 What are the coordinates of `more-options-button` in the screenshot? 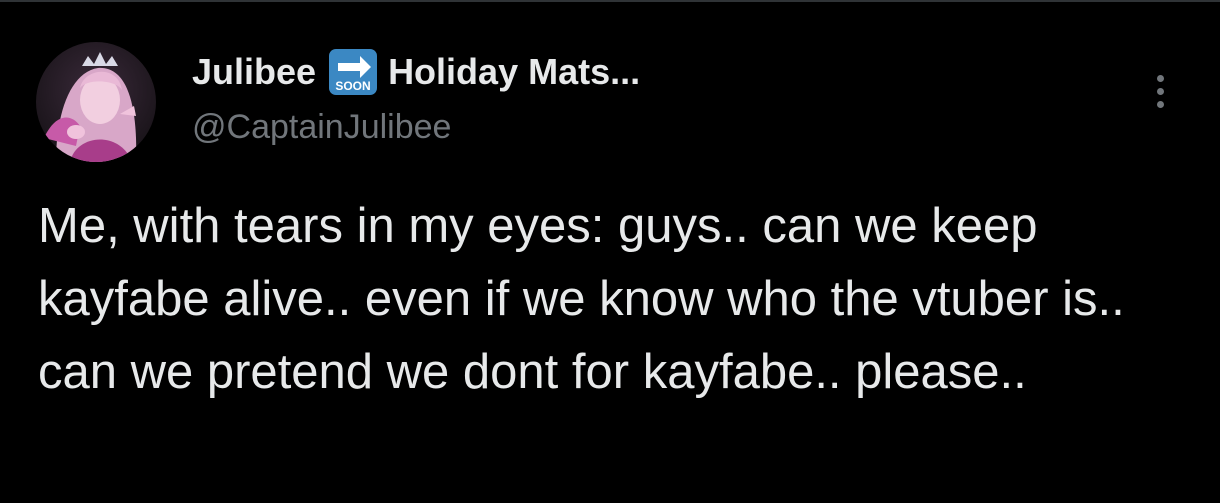 It's located at (1160, 91).